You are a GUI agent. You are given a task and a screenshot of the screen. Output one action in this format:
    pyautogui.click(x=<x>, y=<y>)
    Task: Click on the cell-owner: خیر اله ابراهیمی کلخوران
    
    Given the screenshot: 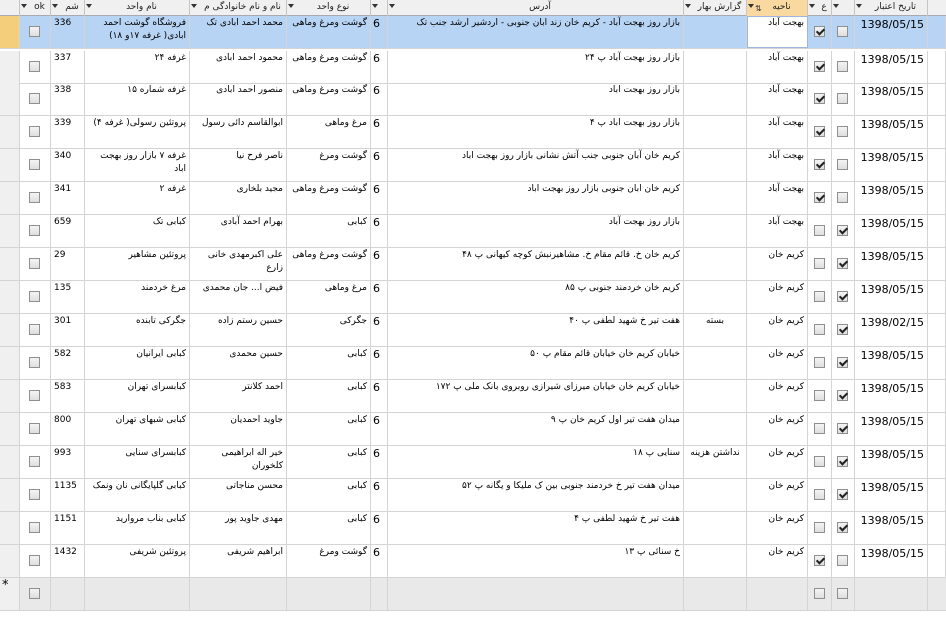 What is the action you would take?
    pyautogui.click(x=238, y=462)
    